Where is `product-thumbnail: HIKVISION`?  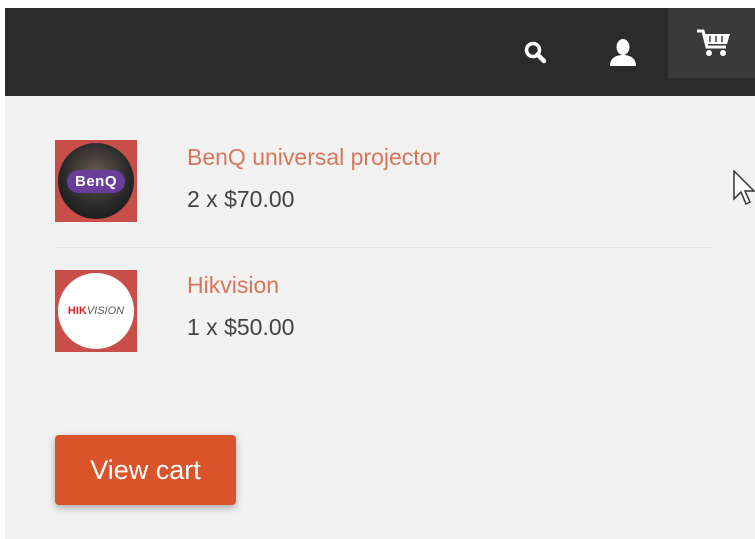 product-thumbnail: HIKVISION is located at coordinates (96, 311).